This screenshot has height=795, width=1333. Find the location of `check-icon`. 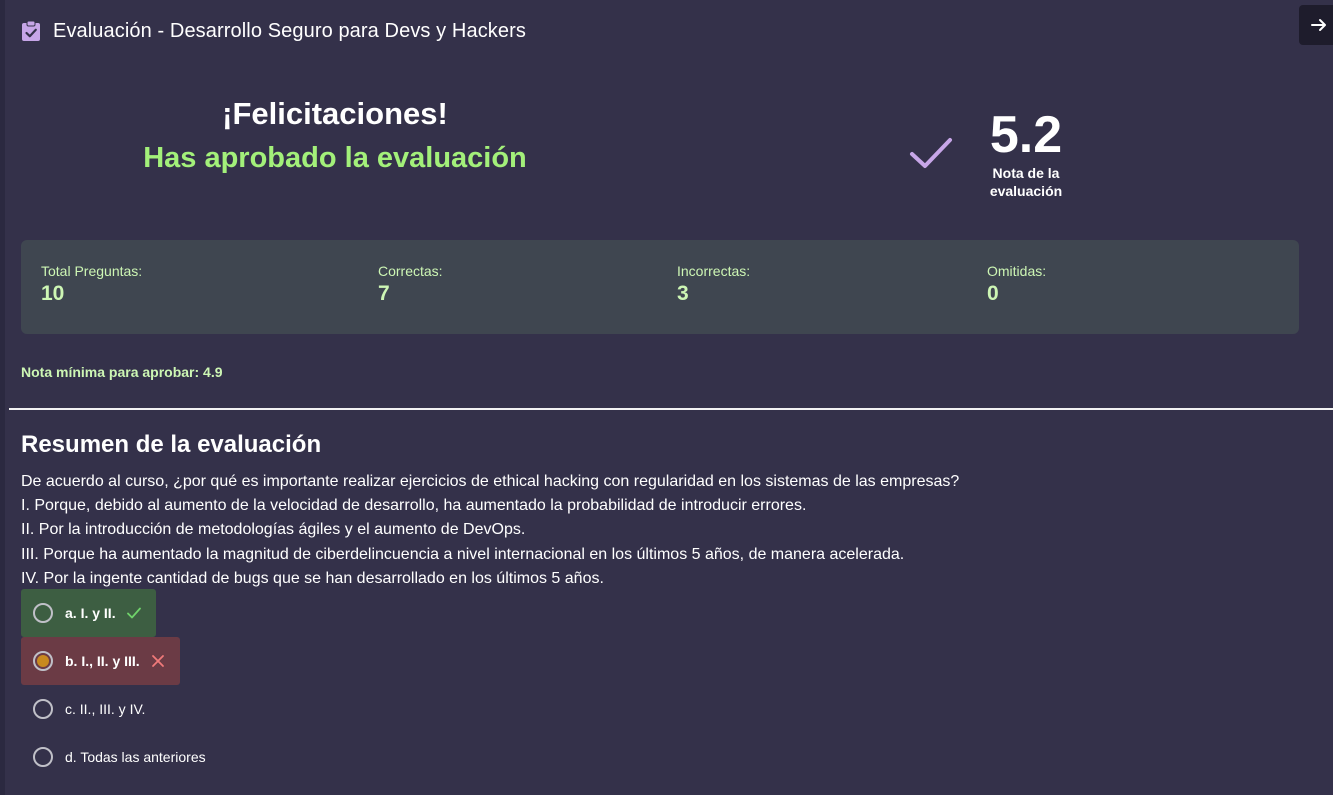

check-icon is located at coordinates (133, 613).